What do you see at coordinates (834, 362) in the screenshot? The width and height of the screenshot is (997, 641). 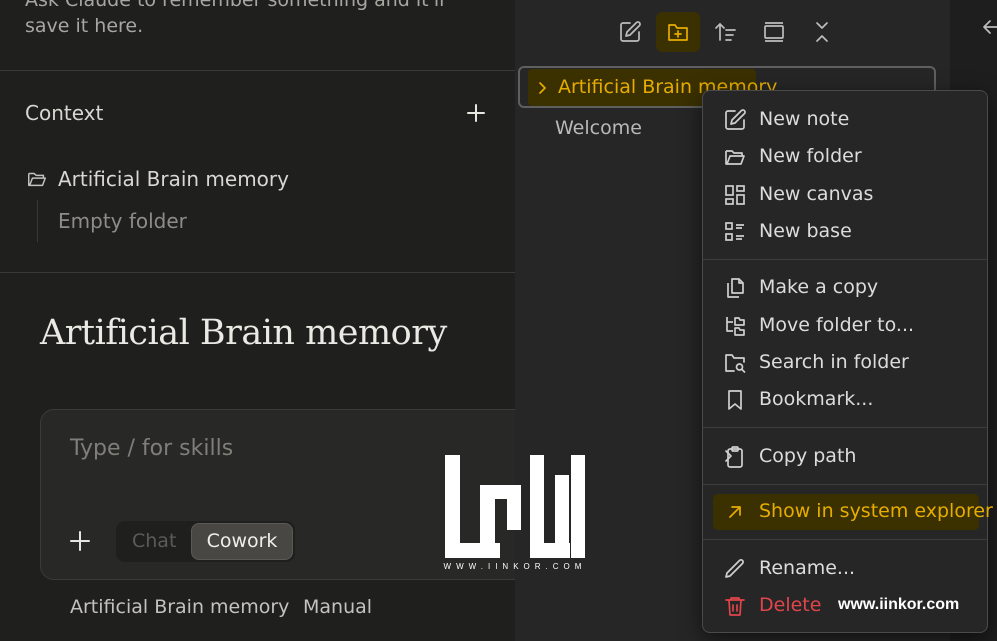 I see `menu-item-label: Search in folder` at bounding box center [834, 362].